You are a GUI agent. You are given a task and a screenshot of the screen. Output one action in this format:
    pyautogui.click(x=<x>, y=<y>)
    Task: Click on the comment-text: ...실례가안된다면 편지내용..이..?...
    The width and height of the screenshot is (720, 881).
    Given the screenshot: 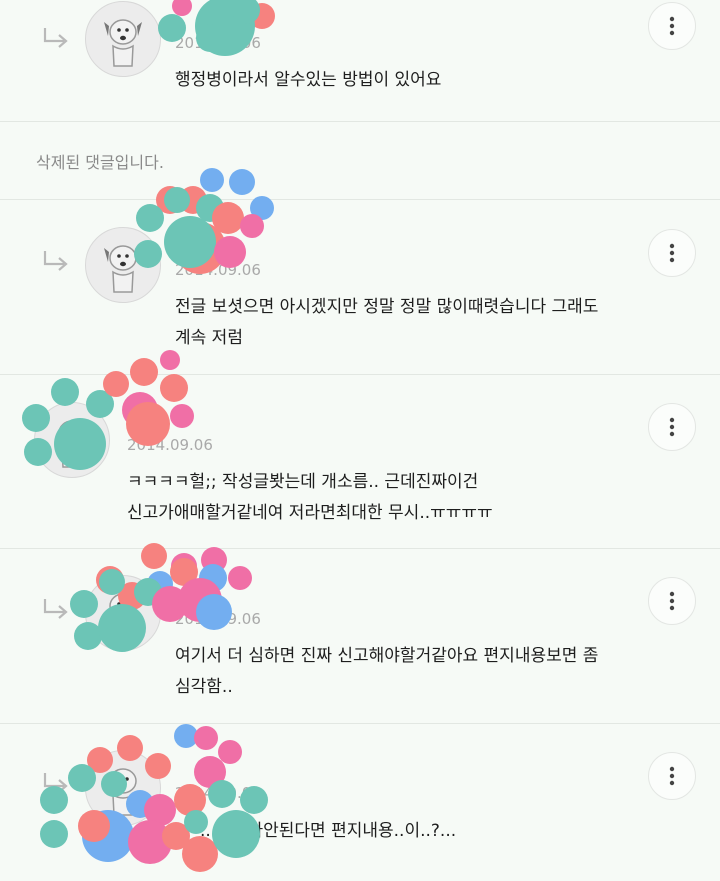 What is the action you would take?
    pyautogui.click(x=328, y=831)
    